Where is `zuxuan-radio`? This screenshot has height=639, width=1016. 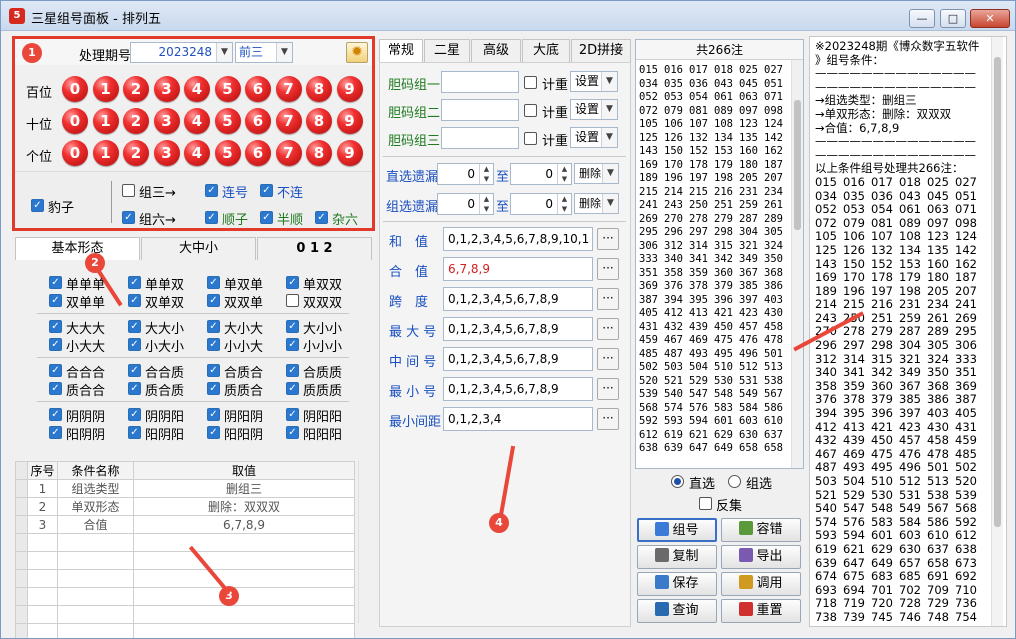 zuxuan-radio is located at coordinates (734, 481).